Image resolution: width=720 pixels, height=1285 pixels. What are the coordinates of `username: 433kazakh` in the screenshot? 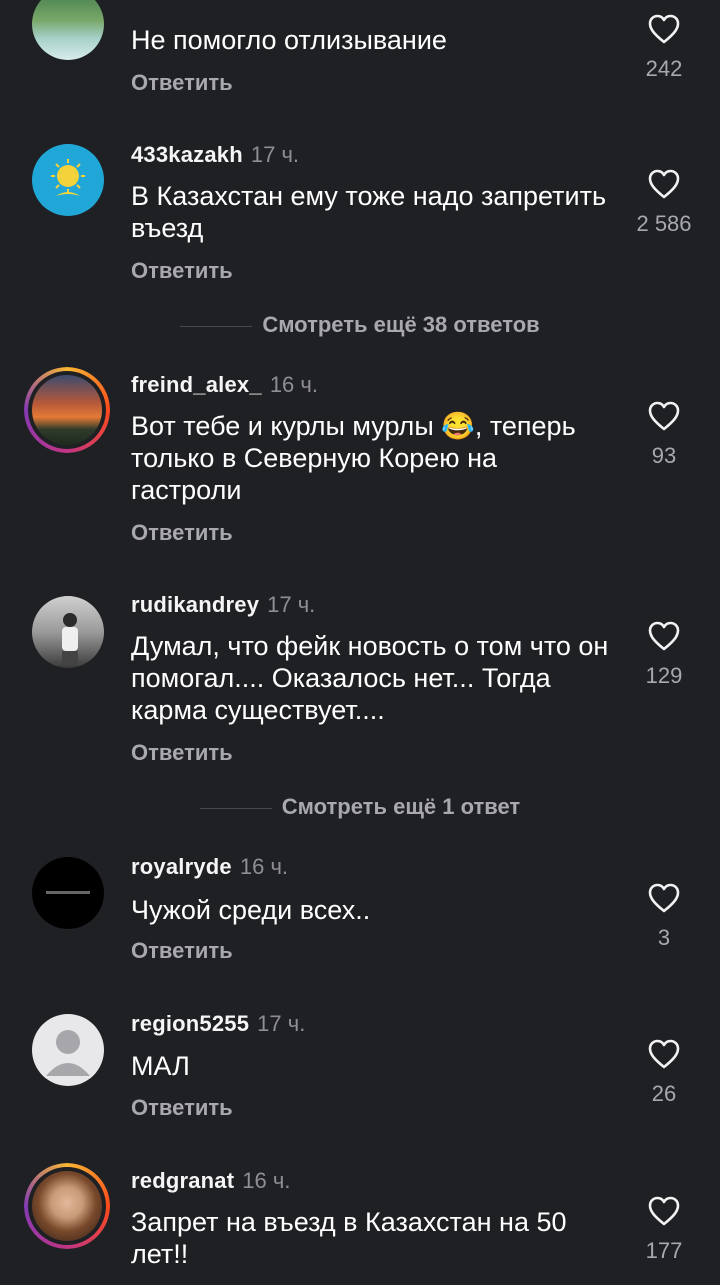 It's located at (187, 154).